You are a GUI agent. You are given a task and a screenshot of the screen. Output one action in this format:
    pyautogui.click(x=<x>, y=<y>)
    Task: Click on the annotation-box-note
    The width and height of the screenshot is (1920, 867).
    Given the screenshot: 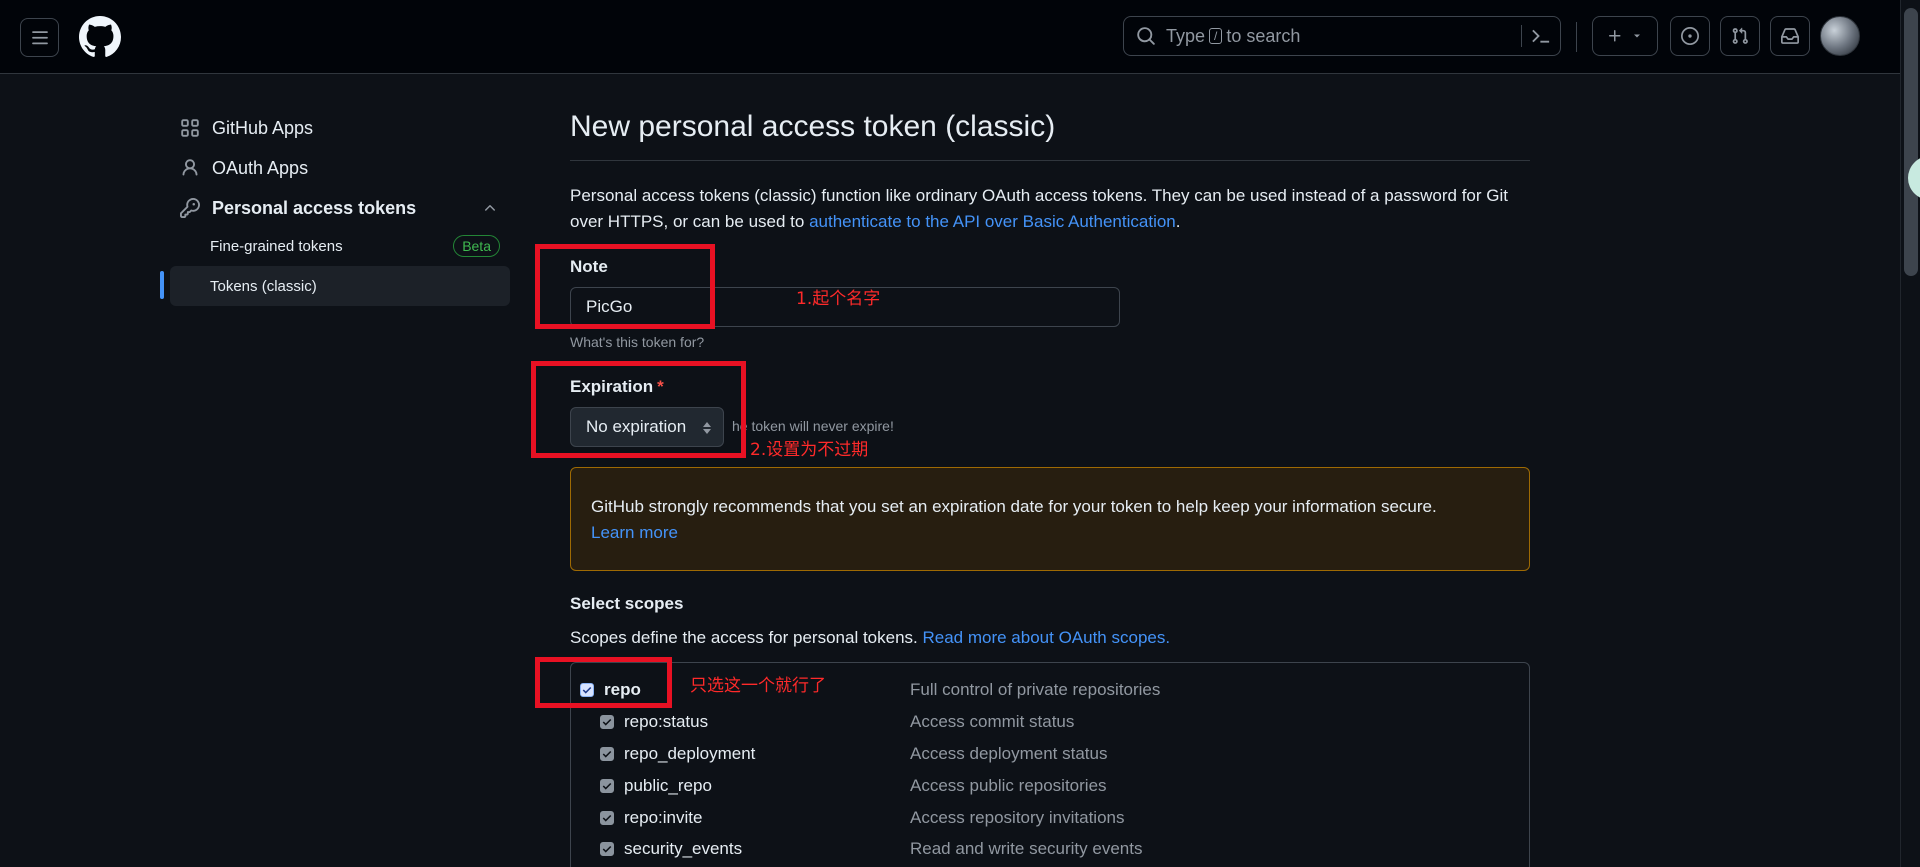 What is the action you would take?
    pyautogui.click(x=625, y=286)
    